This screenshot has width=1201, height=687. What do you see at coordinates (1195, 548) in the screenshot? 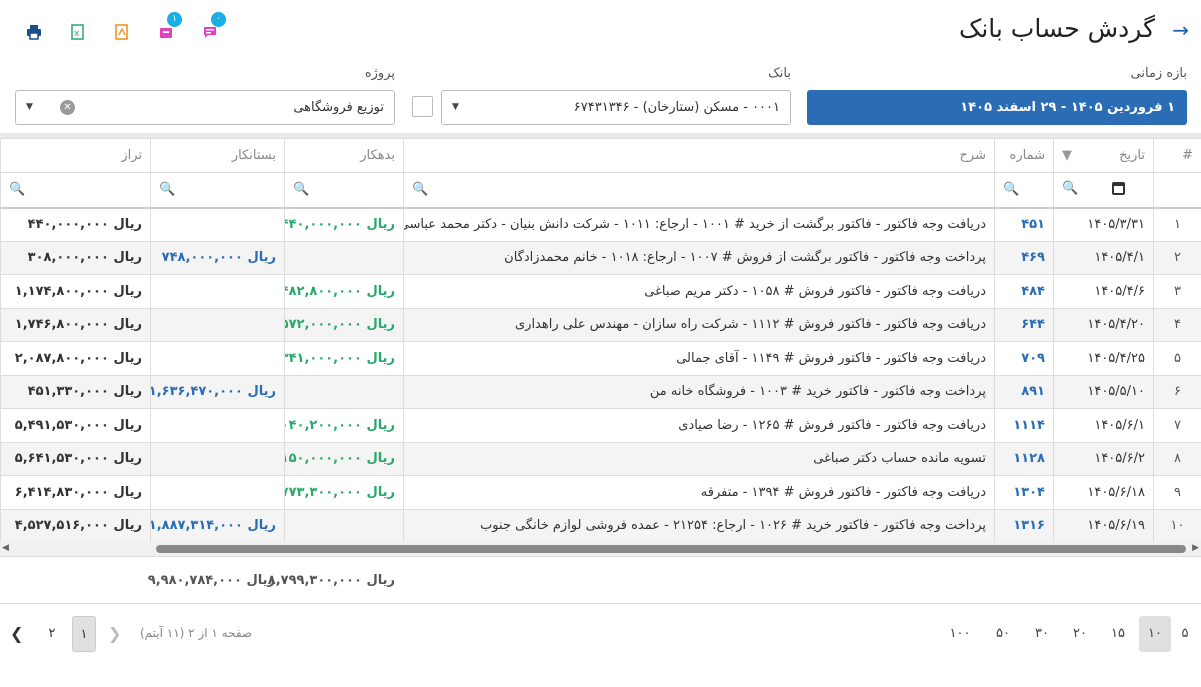
I see `scroll-right-icon: ▶` at bounding box center [1195, 548].